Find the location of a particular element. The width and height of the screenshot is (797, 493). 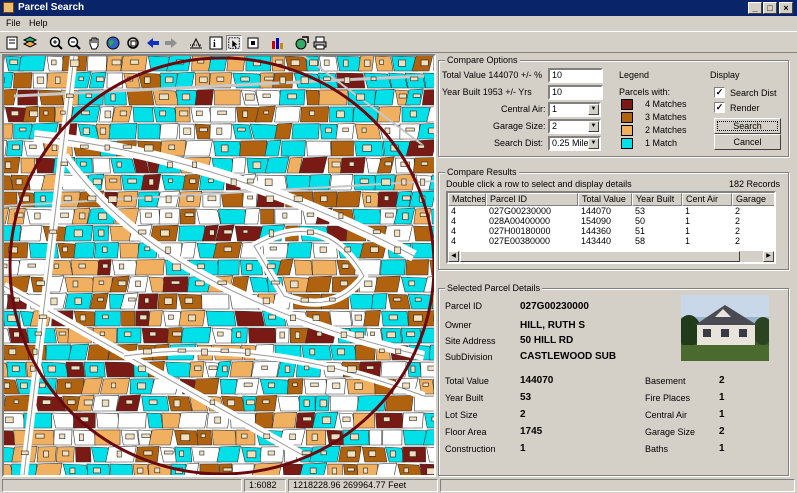

zoom-in-icon is located at coordinates (56, 43).